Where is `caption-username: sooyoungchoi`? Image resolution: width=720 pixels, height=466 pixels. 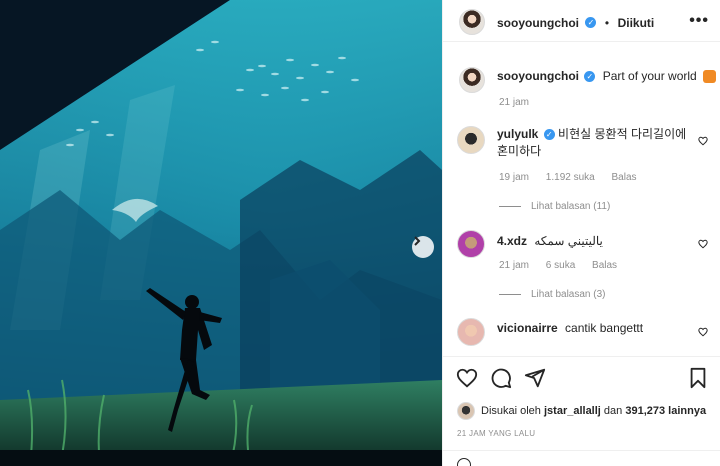
caption-username: sooyoungchoi is located at coordinates (538, 76).